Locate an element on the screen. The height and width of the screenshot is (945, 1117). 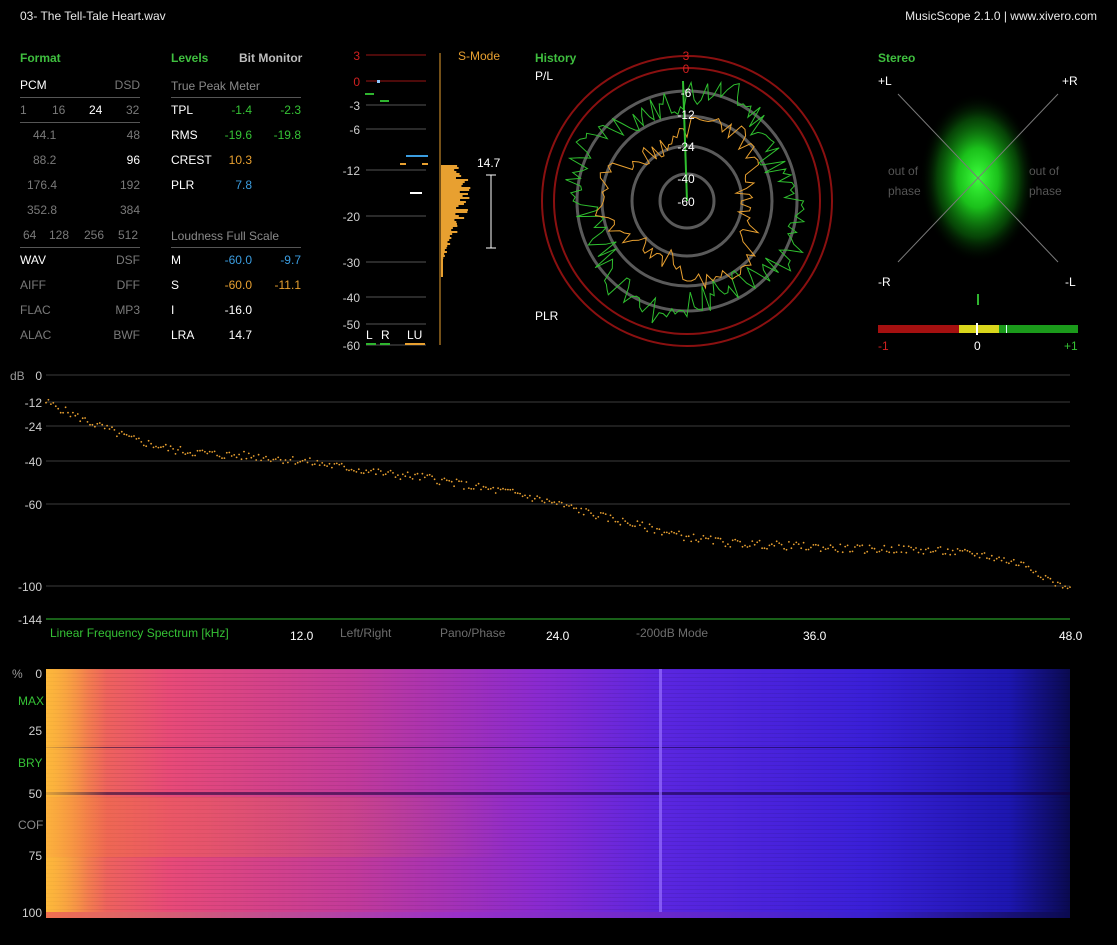
true-peak-label: True Peak Meter is located at coordinates (215, 86).